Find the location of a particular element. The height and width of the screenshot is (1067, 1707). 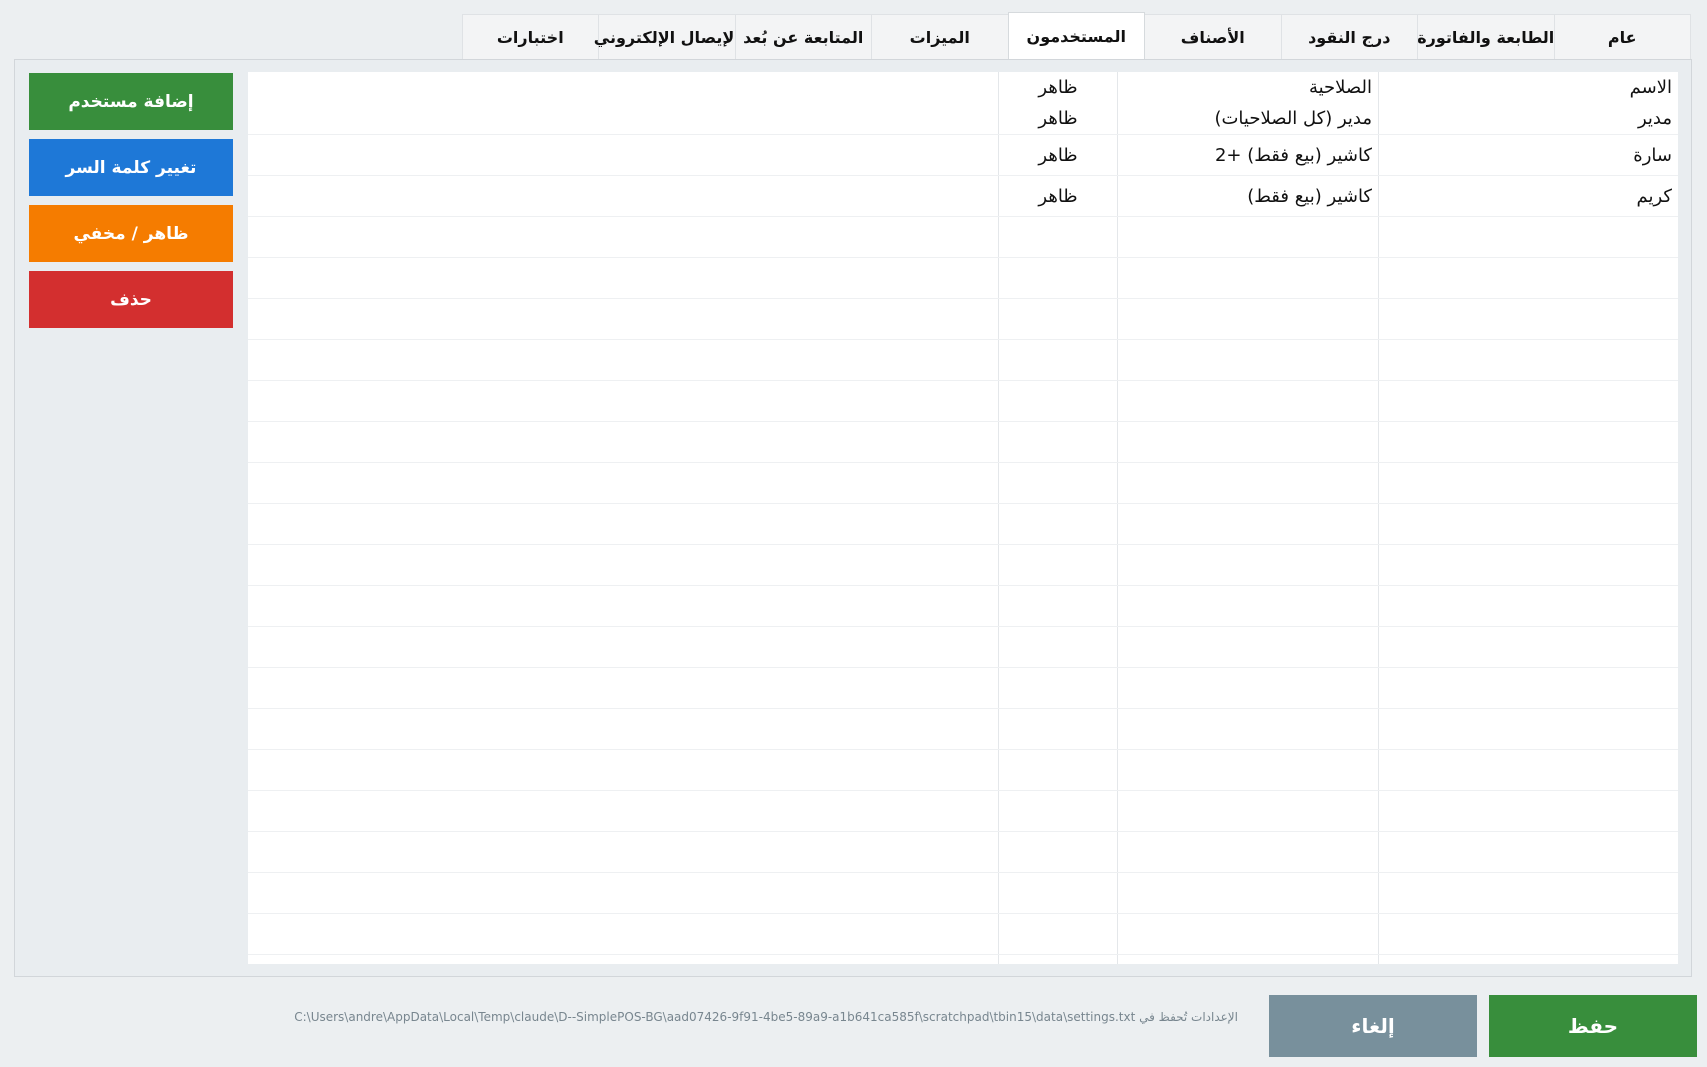

tab-users: المستخدمون is located at coordinates (1076, 35).